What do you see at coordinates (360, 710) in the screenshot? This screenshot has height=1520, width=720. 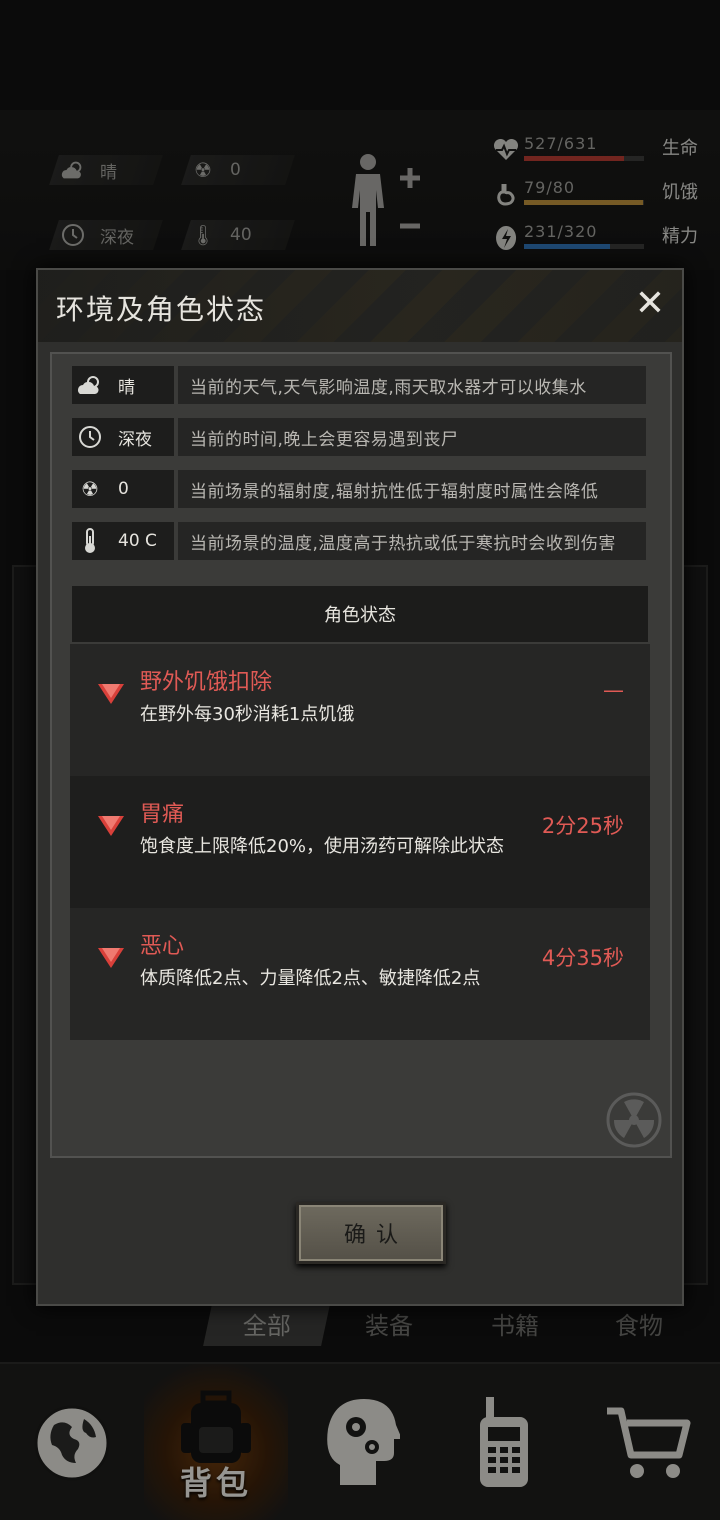 I see `status-item: 野外饥饿扣除 在野外每30秒消耗1点饥饿 —` at bounding box center [360, 710].